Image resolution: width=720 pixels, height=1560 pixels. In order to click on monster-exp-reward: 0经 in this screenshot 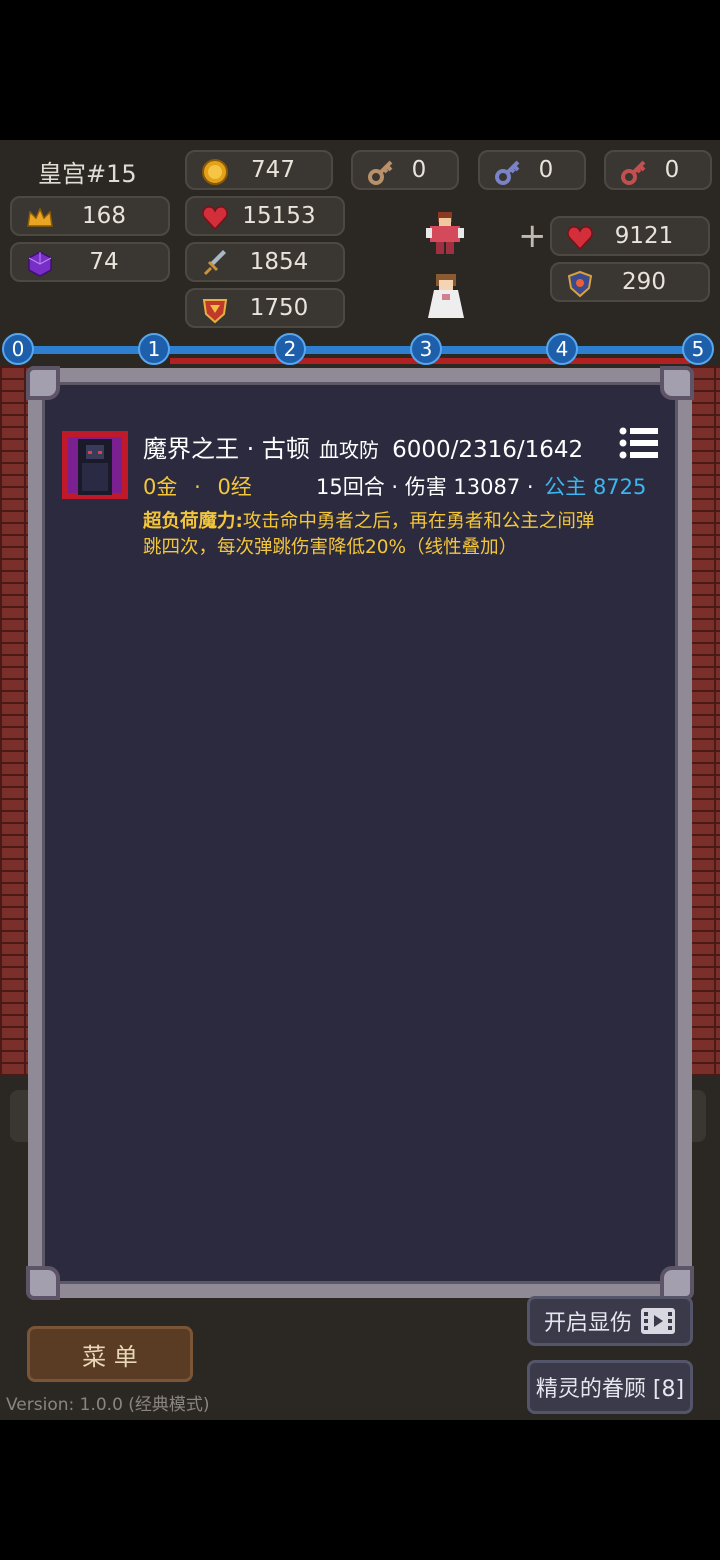, I will do `click(234, 487)`.